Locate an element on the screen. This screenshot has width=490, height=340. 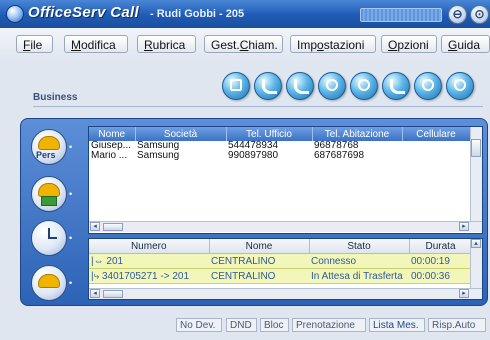
menu-rubrica: Rubrica is located at coordinates (166, 44).